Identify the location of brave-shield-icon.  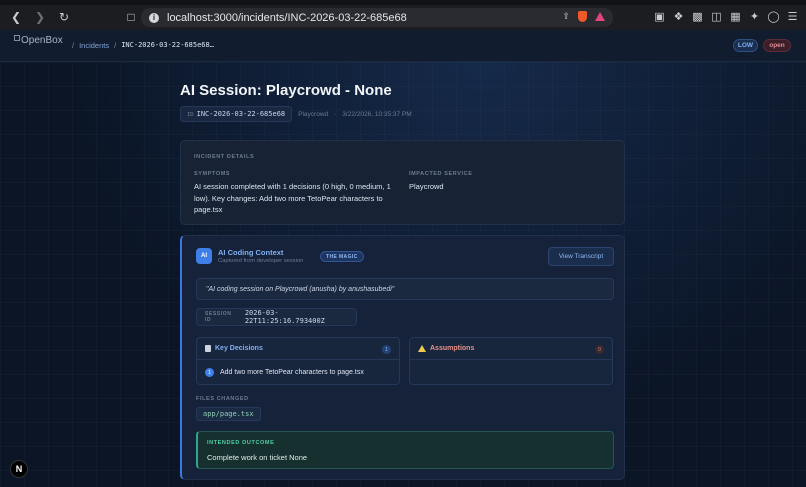
(582, 16).